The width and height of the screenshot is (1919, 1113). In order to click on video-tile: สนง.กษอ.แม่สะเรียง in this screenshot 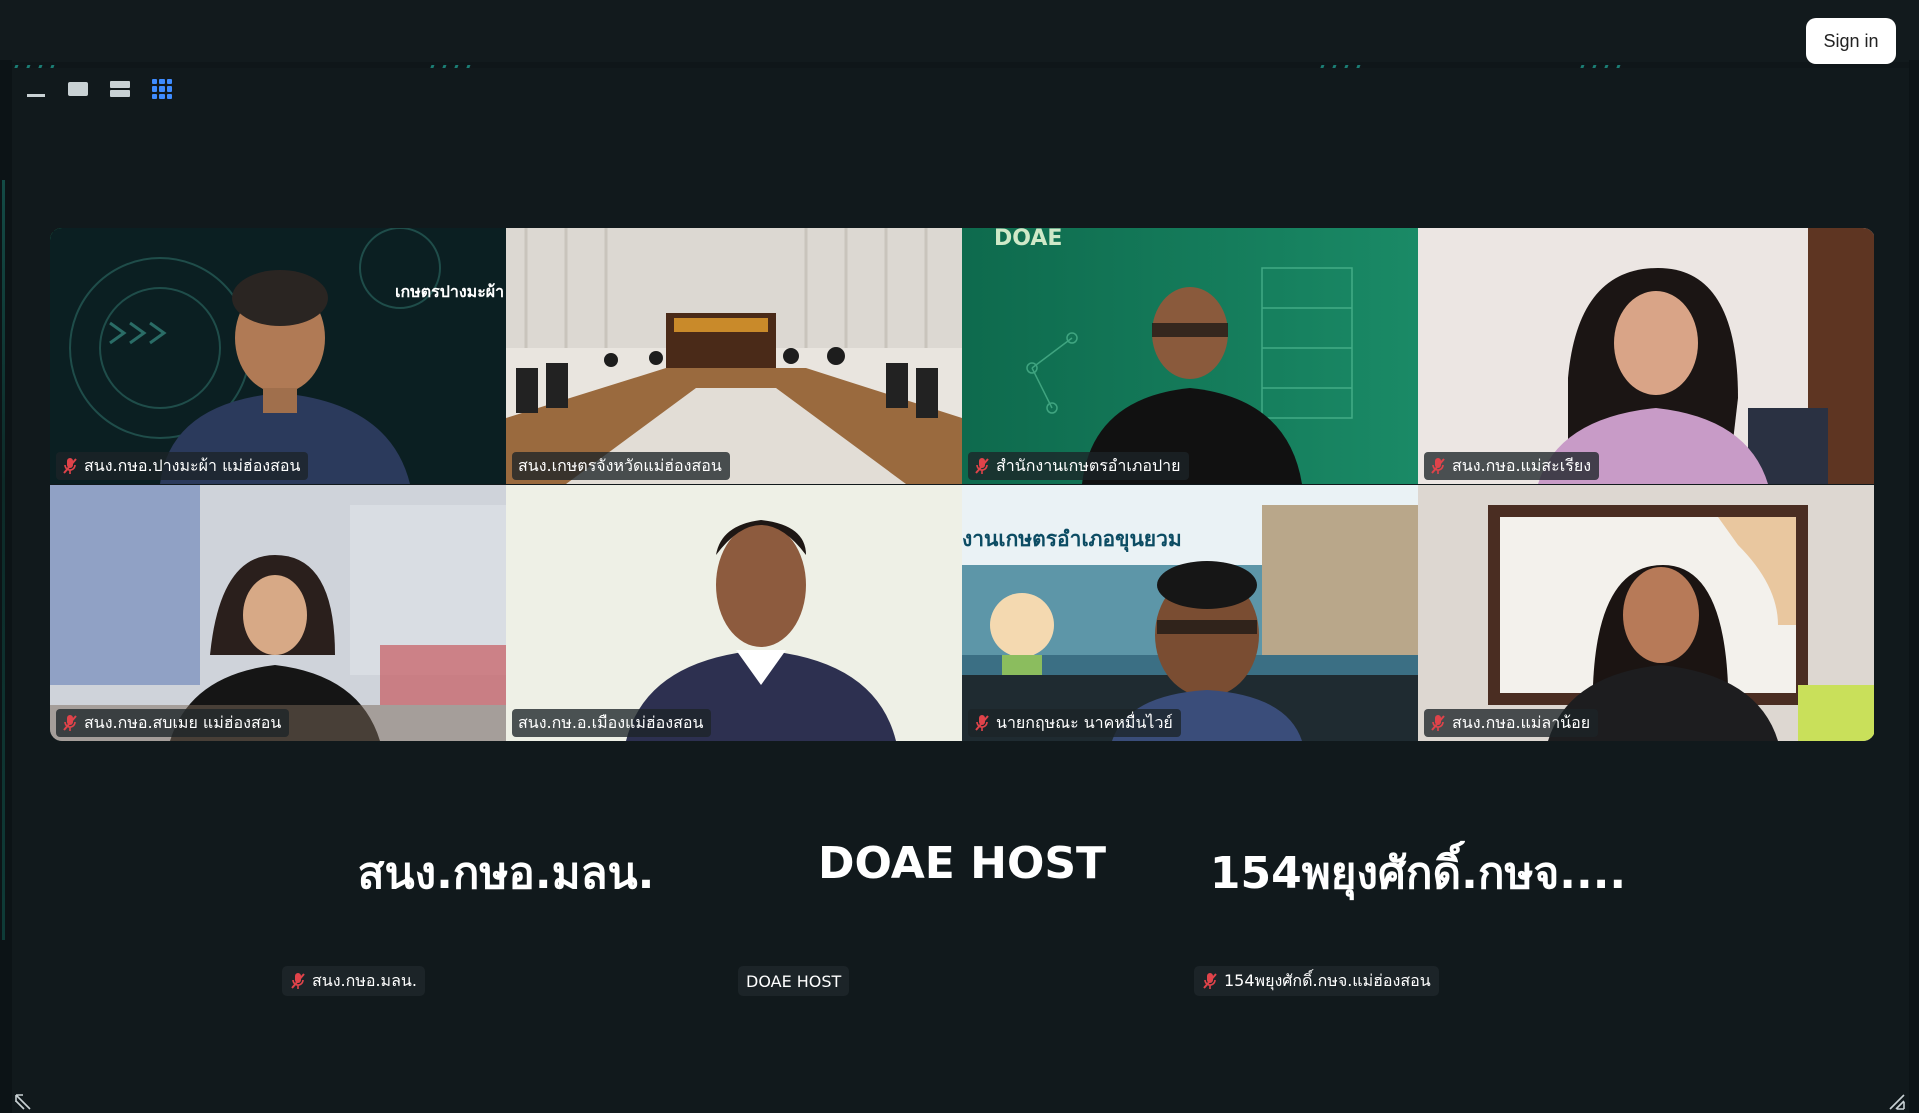, I will do `click(1646, 356)`.